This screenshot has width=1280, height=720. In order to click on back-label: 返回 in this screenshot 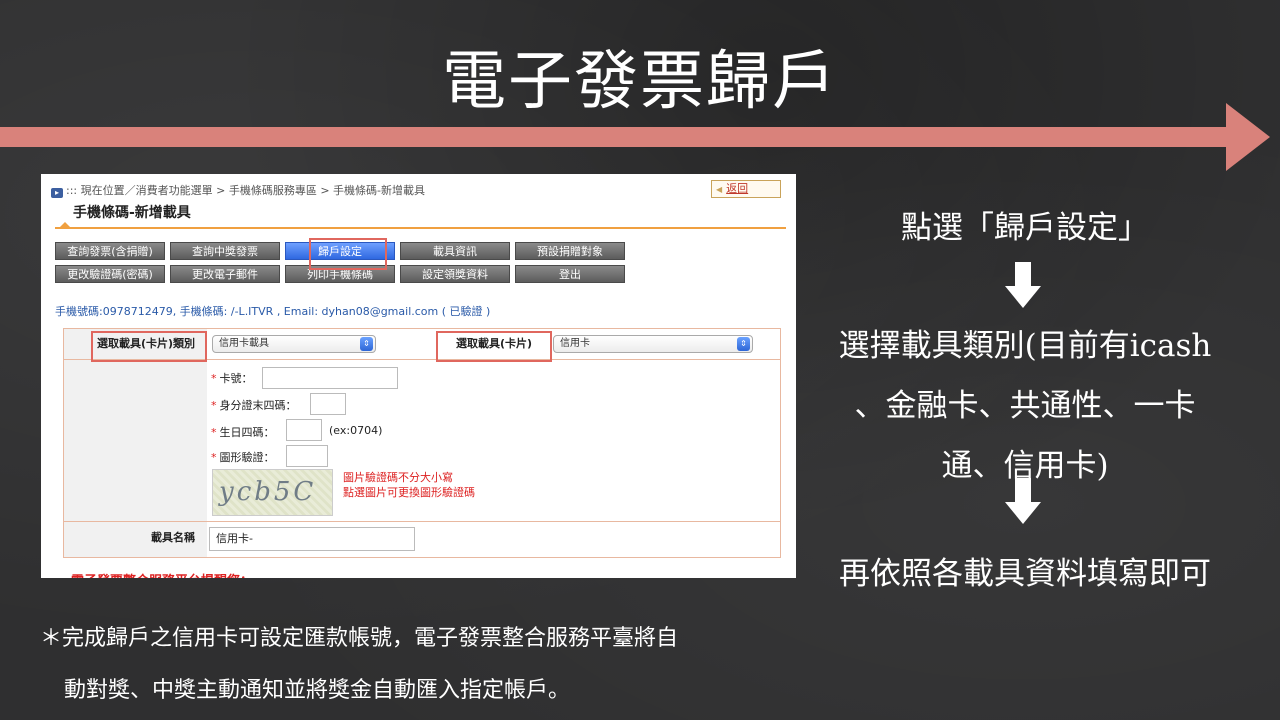, I will do `click(737, 188)`.